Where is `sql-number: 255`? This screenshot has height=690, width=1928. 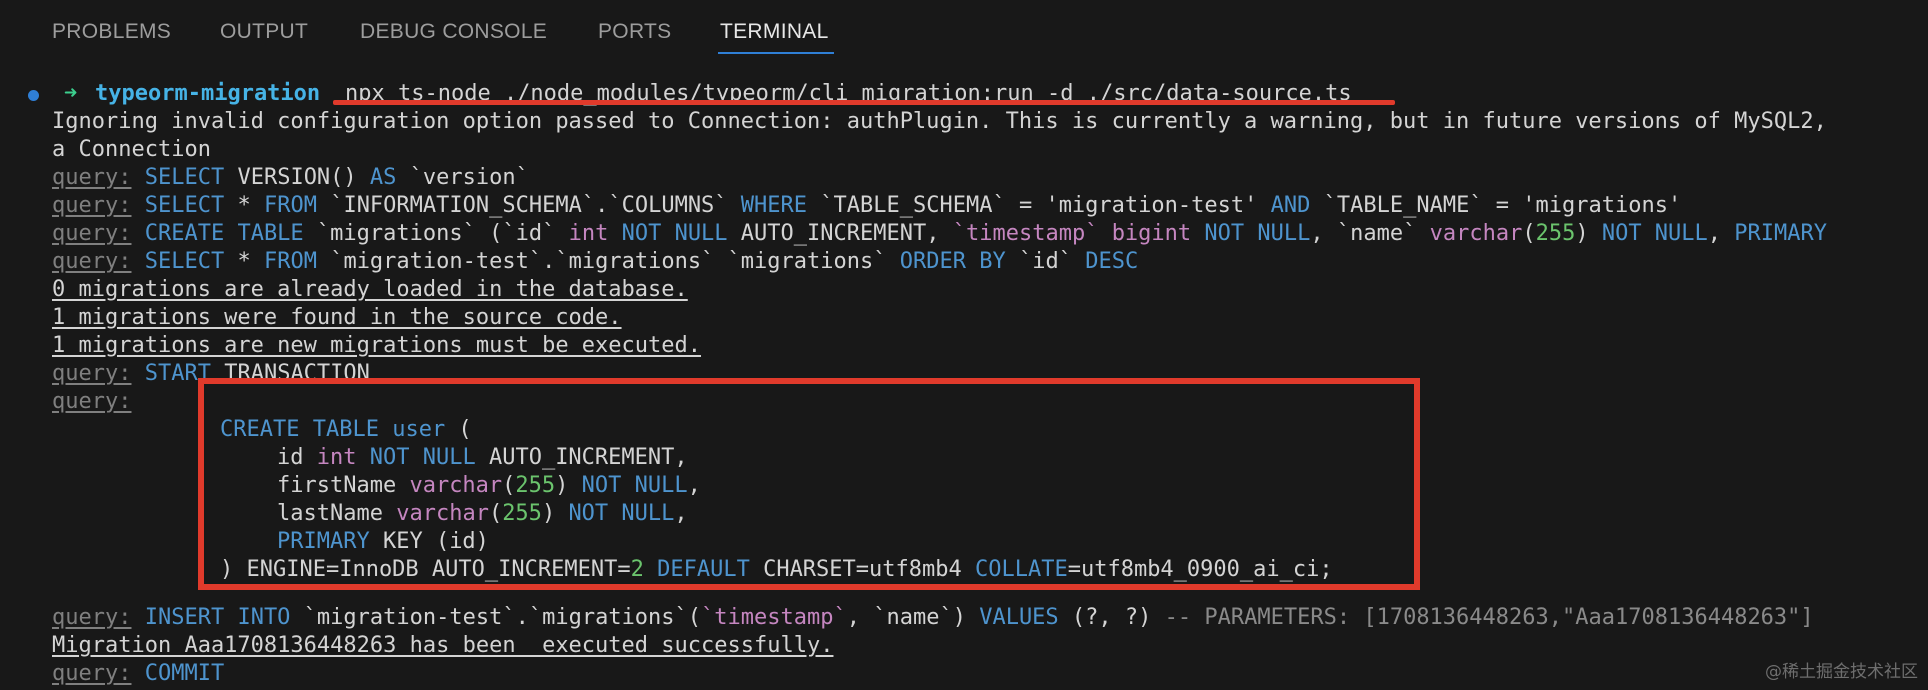
sql-number: 255 is located at coordinates (1555, 233).